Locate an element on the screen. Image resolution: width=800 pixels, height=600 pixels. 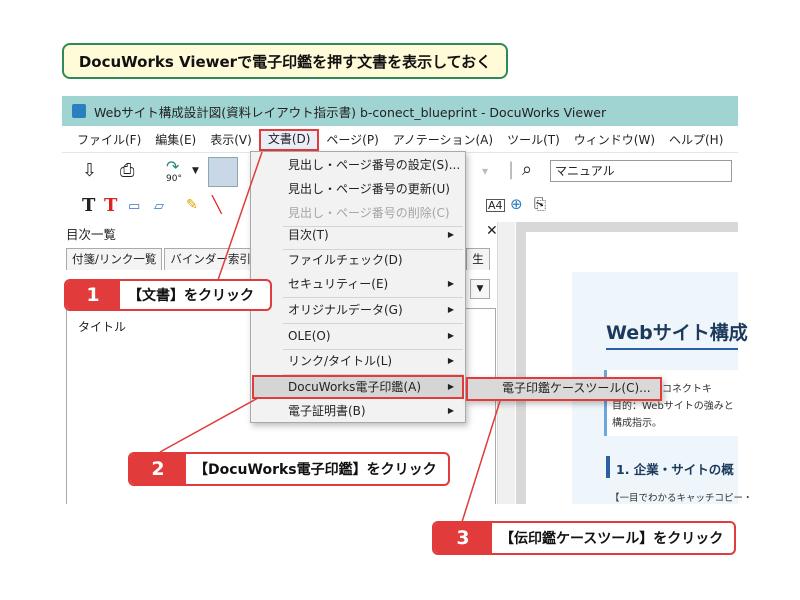
menu-item-label: OLE(O) is located at coordinates (309, 336).